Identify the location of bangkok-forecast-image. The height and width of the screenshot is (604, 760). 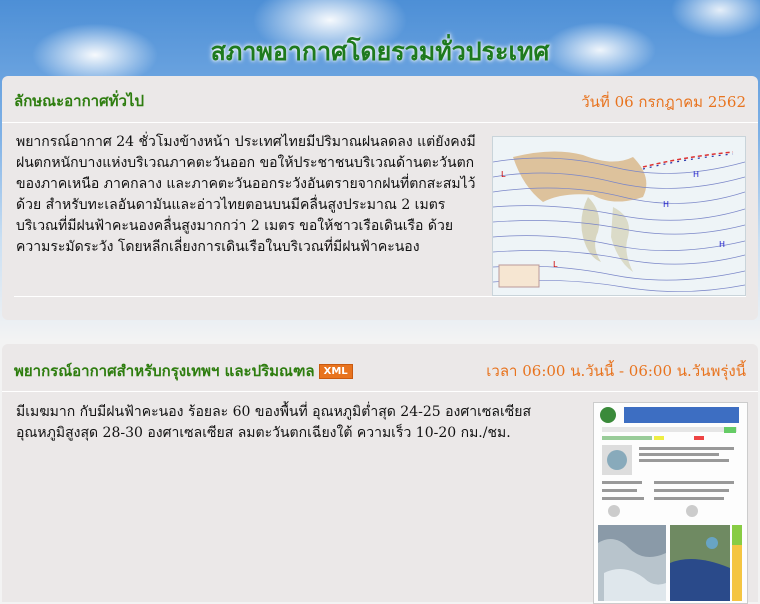
(670, 503).